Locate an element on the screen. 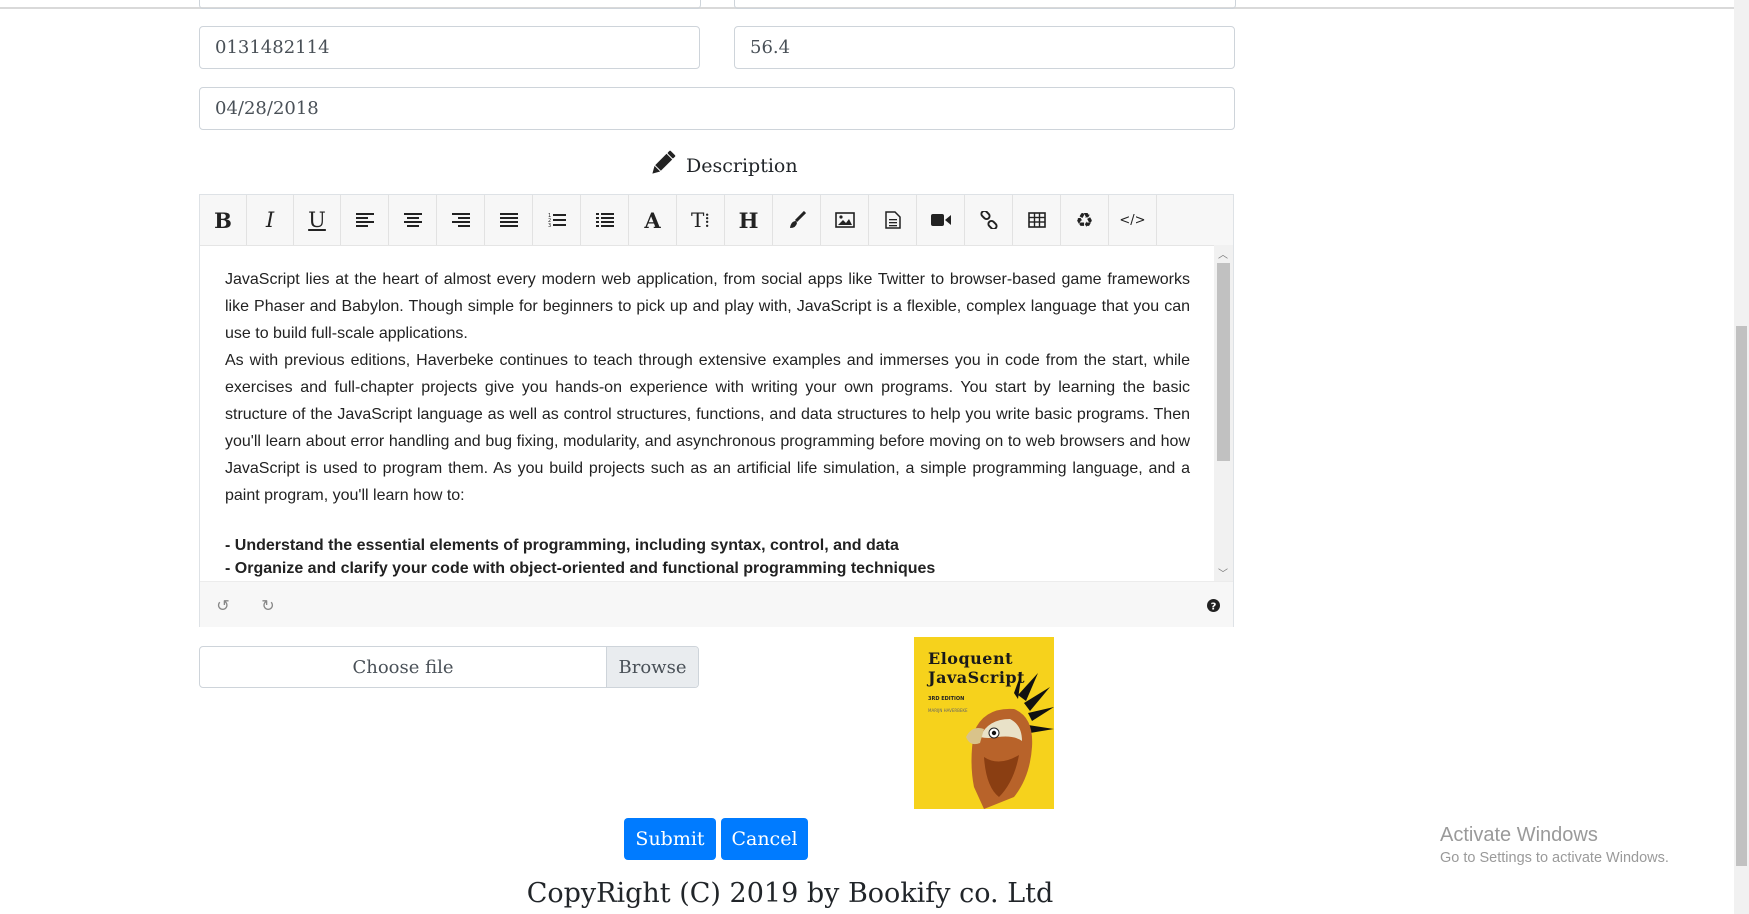 This screenshot has height=914, width=1749. insert-video-button is located at coordinates (941, 220).